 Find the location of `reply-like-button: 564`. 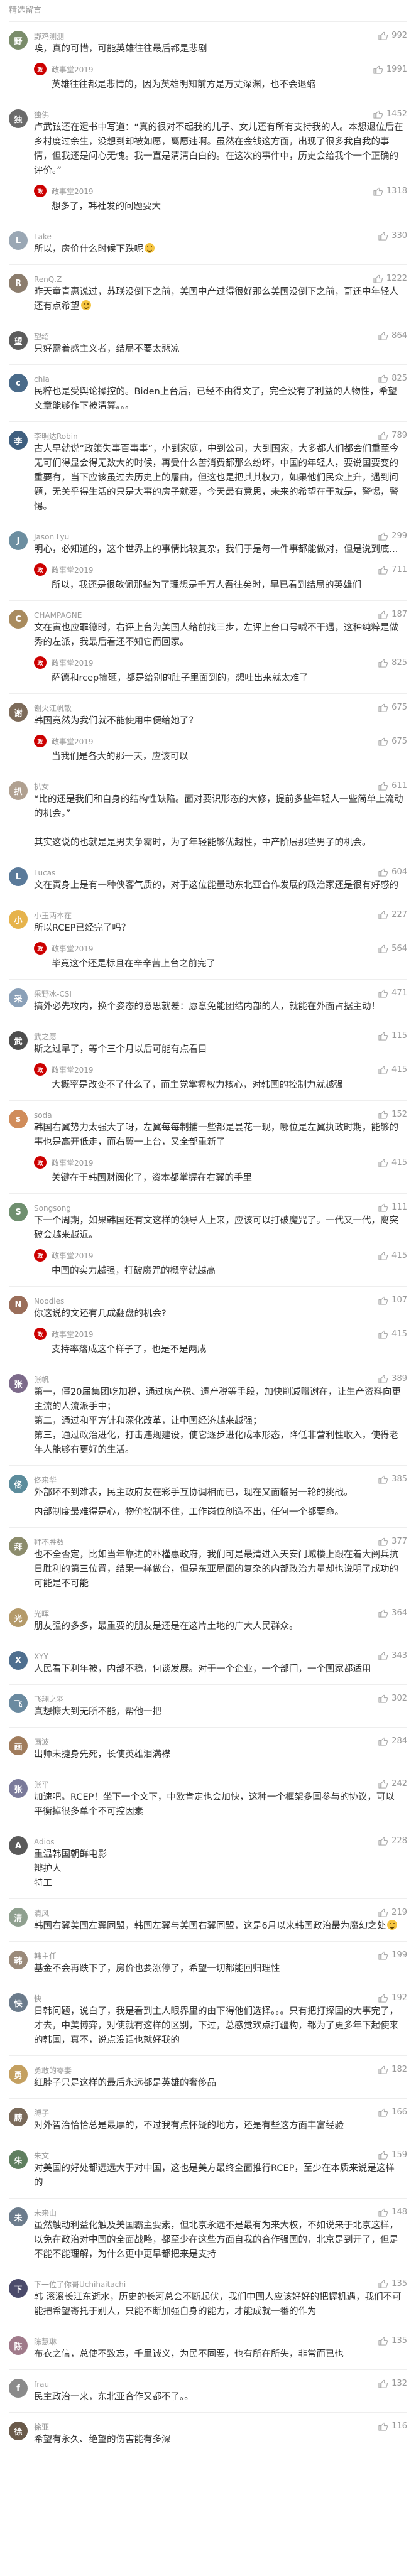

reply-like-button: 564 is located at coordinates (392, 948).